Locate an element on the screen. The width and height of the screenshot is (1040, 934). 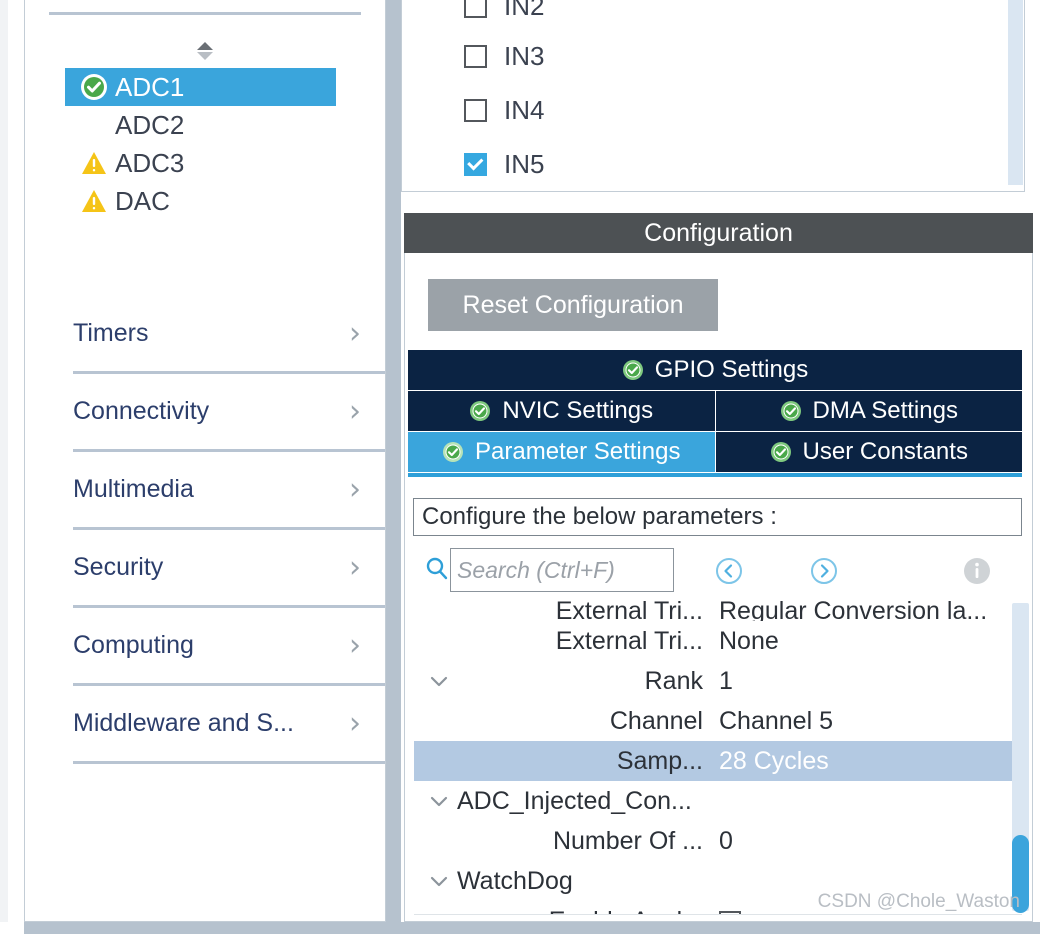
category-label: Security is located at coordinates (118, 567).